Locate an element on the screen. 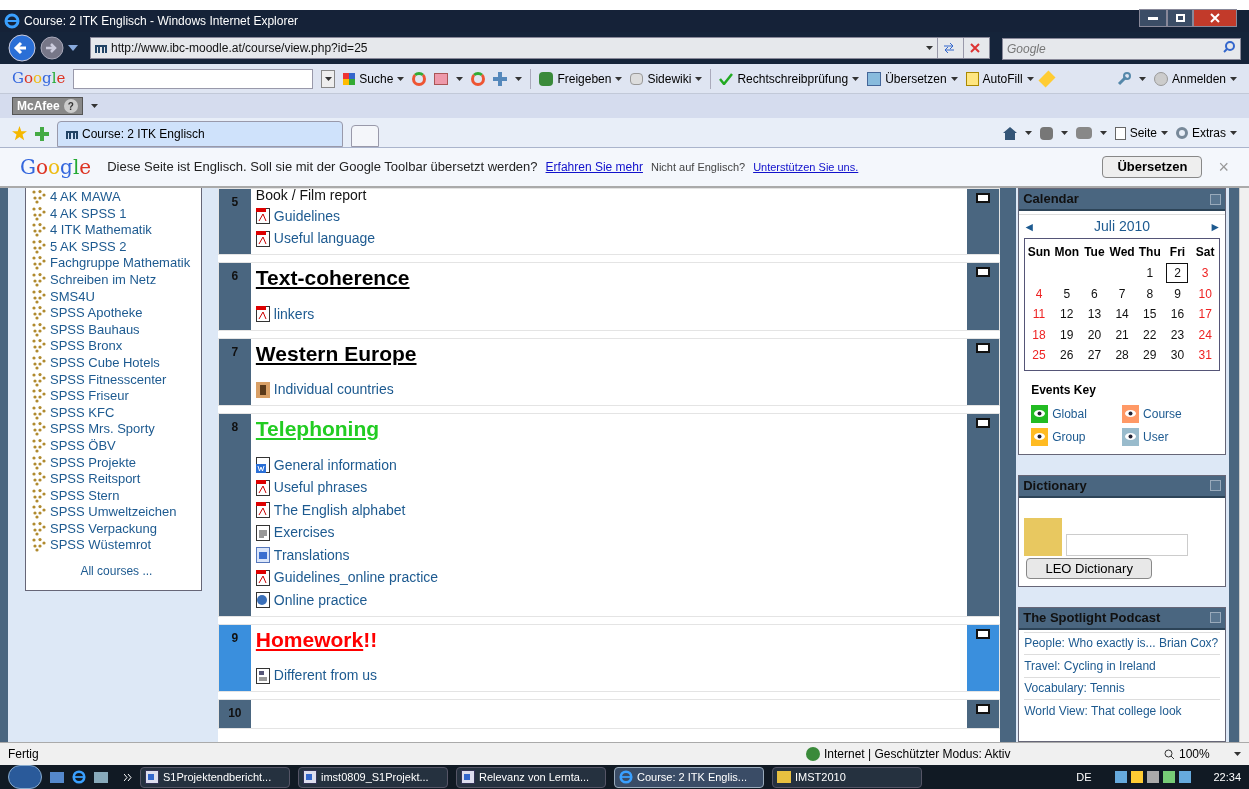 The image size is (1249, 789). event-type-link: Global is located at coordinates (1069, 413).